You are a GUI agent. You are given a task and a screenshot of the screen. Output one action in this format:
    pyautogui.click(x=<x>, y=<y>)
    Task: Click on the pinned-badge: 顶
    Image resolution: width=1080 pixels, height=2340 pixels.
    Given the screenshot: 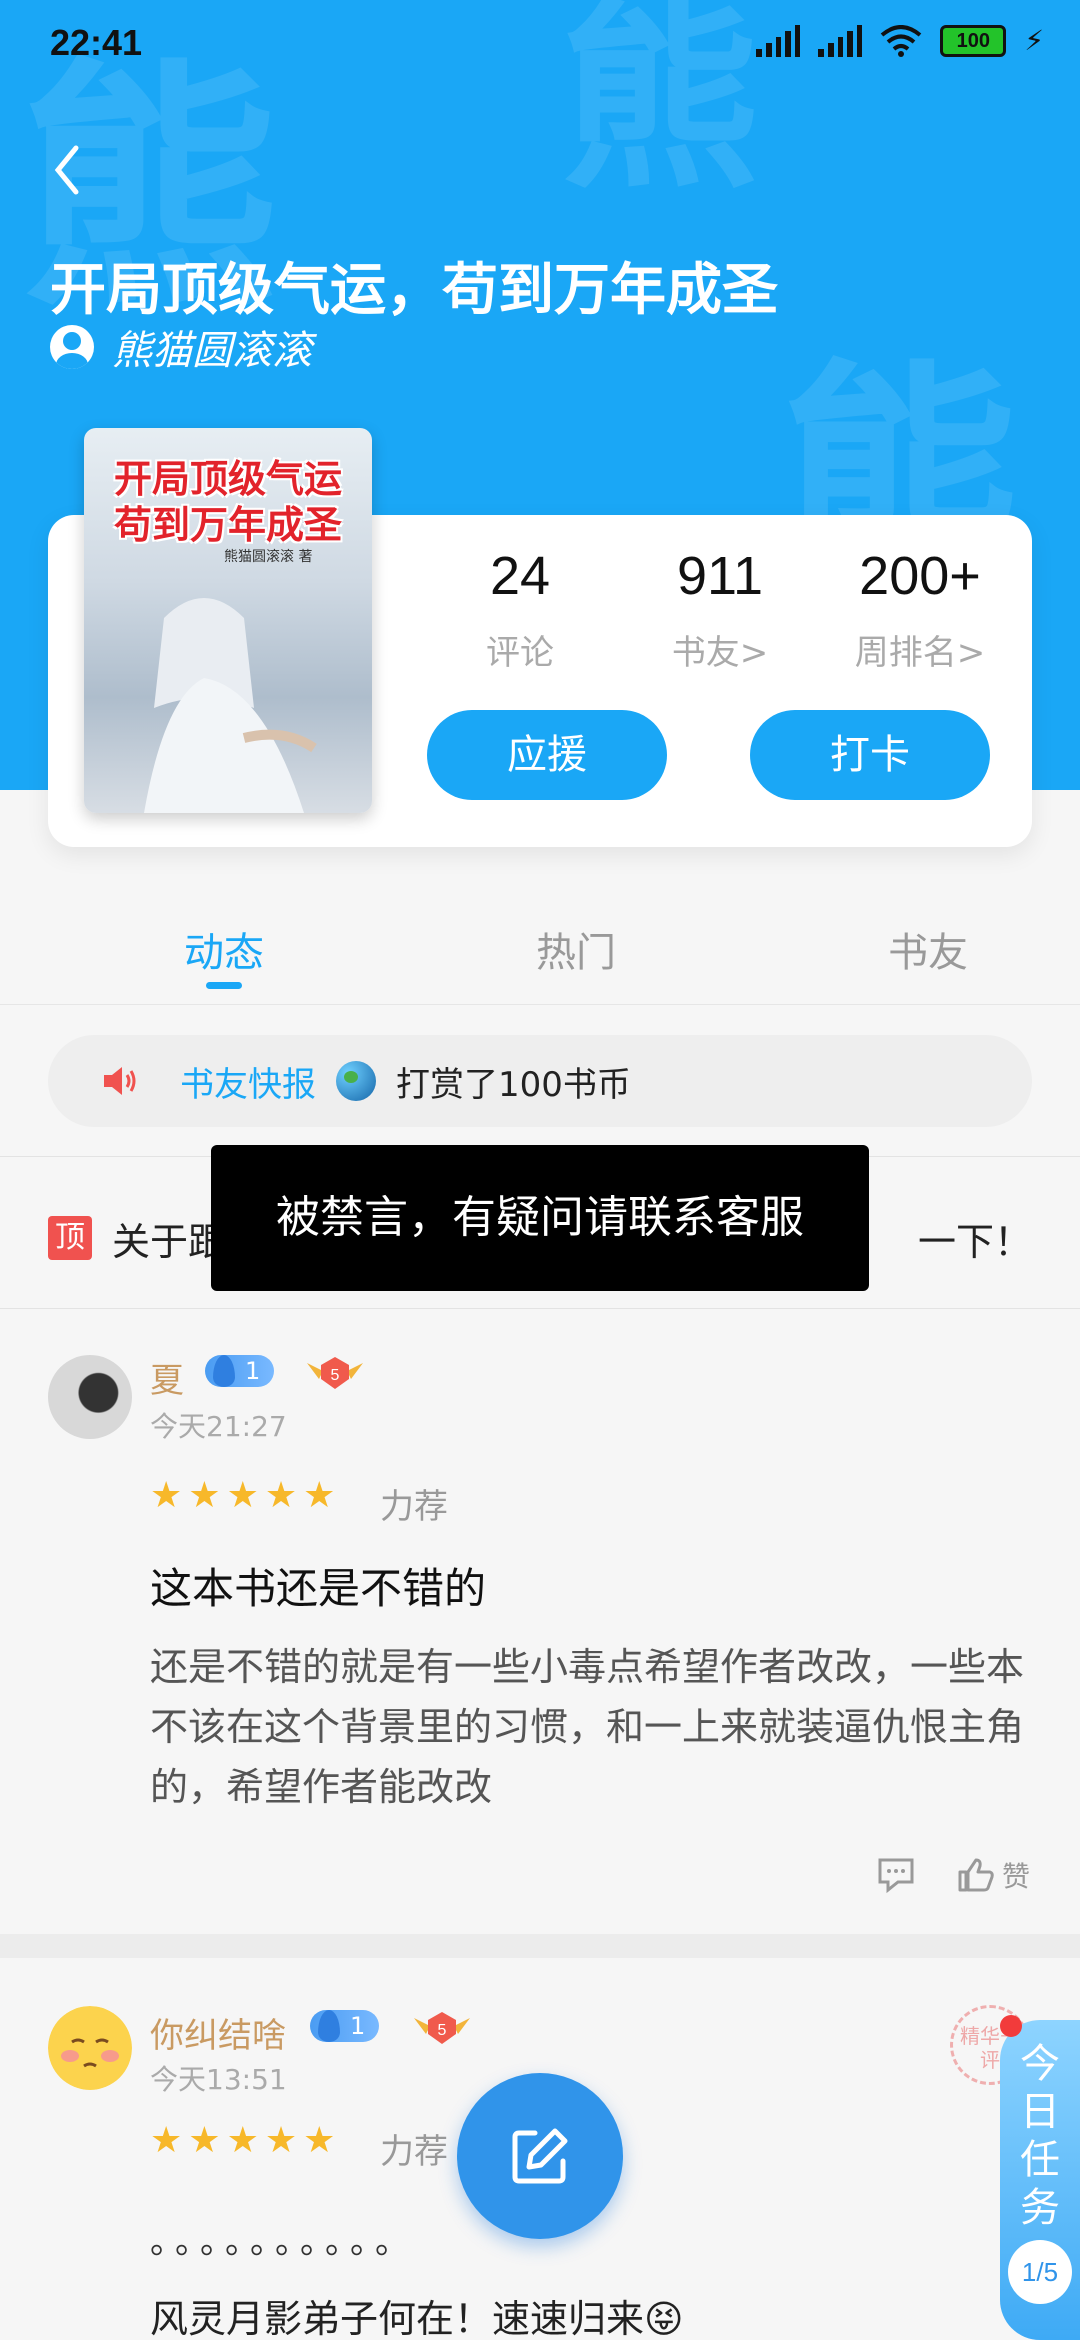 What is the action you would take?
    pyautogui.click(x=70, y=1238)
    